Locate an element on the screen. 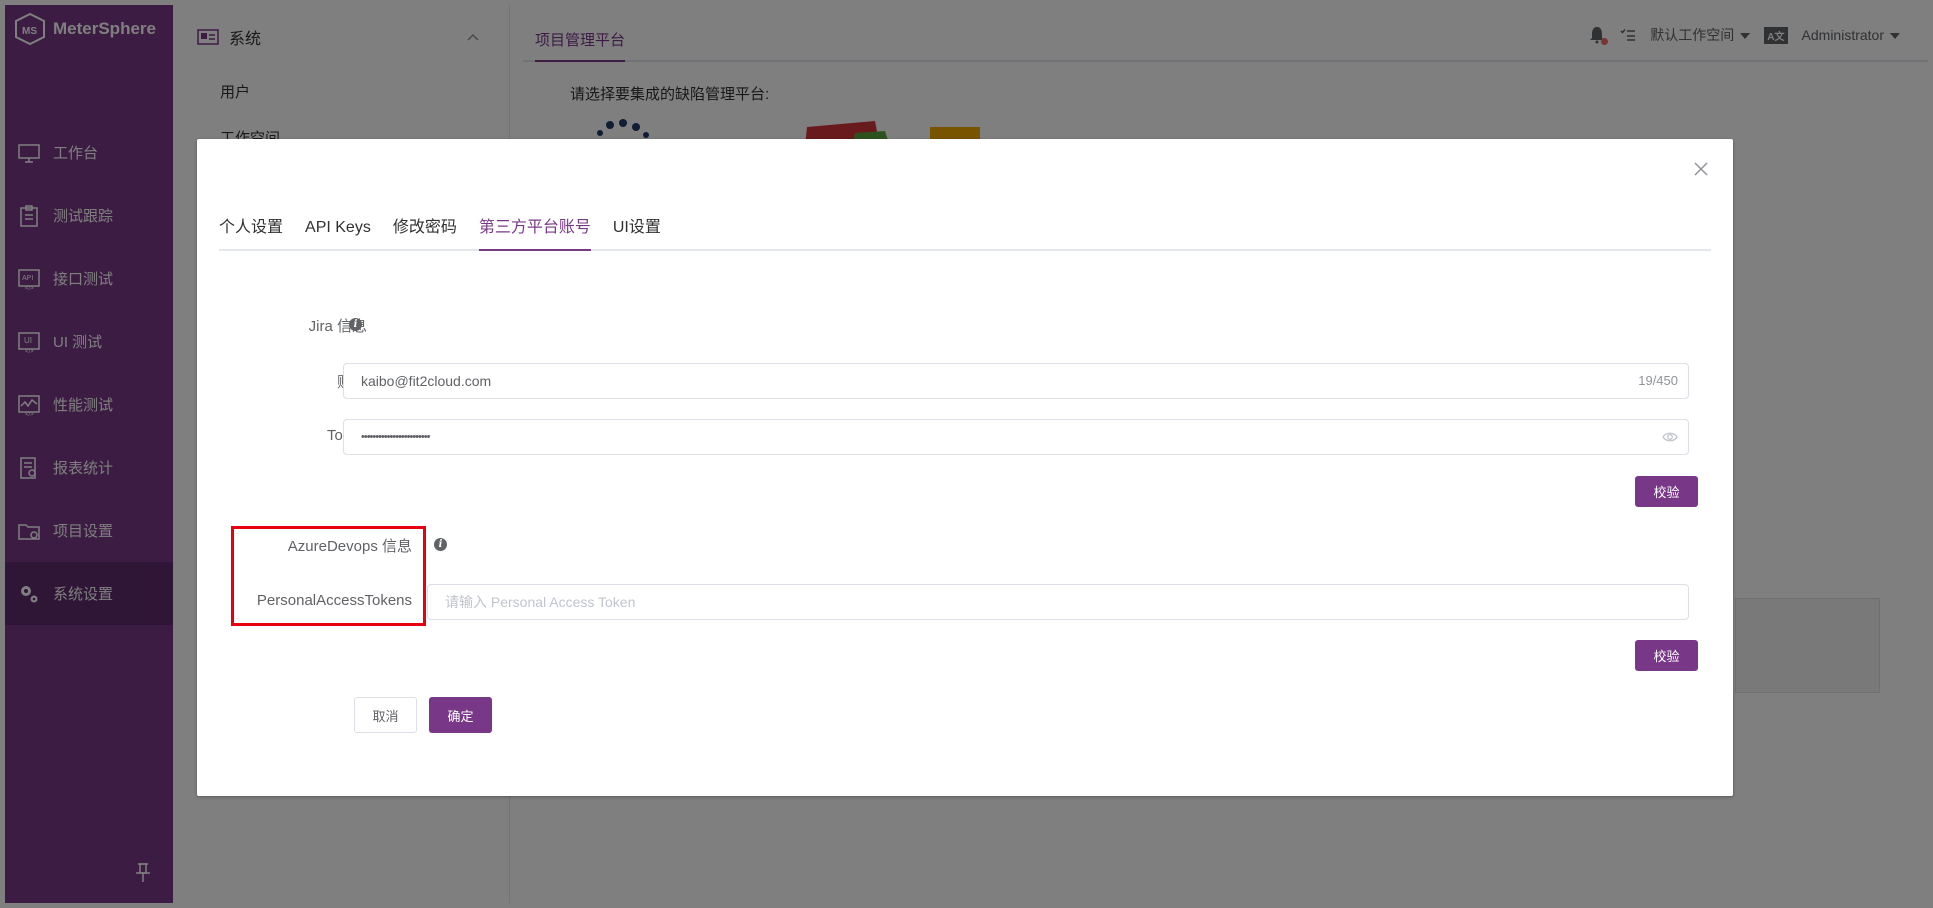 This screenshot has height=908, width=1933. jira-account-value: kaibo@fit2cloud.com is located at coordinates (426, 381).